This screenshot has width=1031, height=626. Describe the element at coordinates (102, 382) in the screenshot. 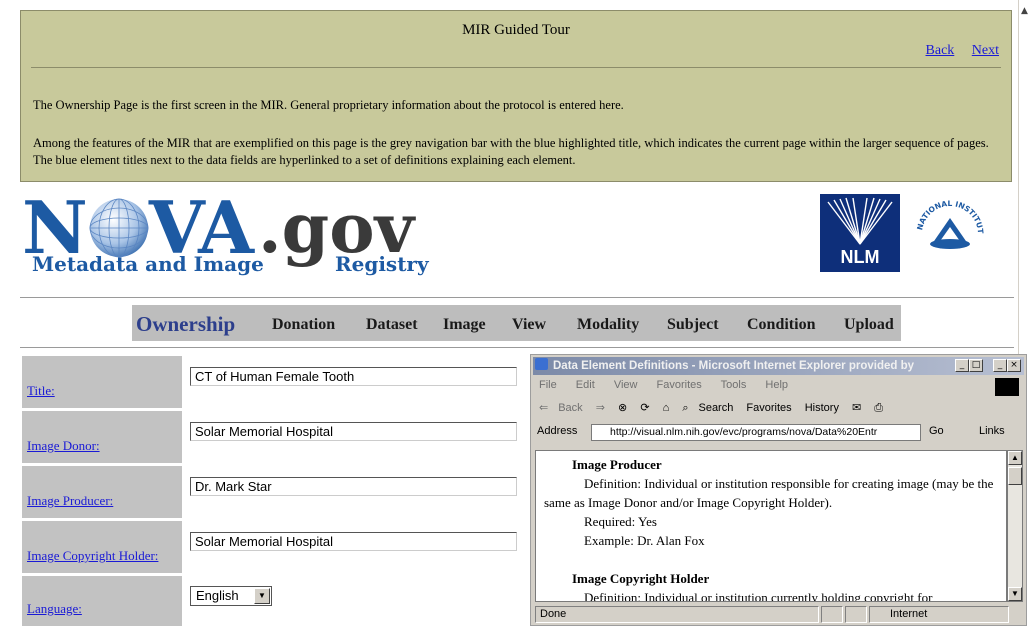

I see `title-label-cell: Title:` at that location.